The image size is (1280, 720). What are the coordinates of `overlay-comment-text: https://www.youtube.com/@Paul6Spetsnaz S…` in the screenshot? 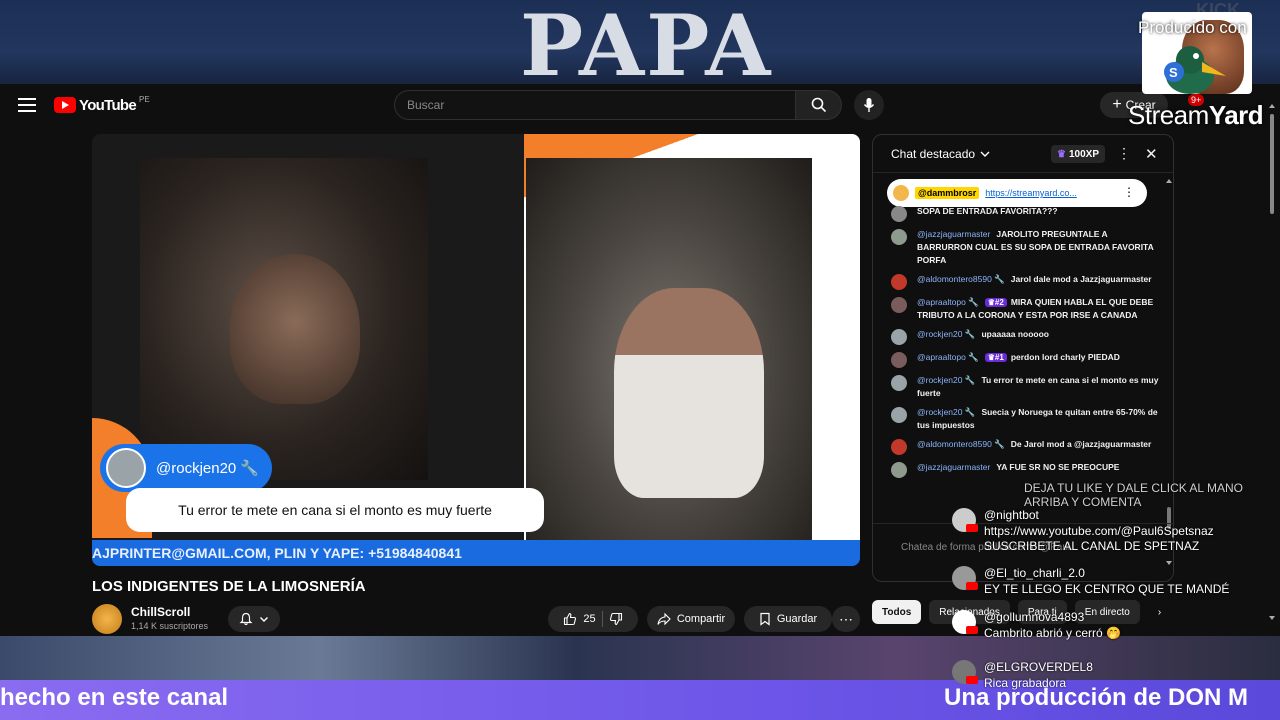 It's located at (1099, 538).